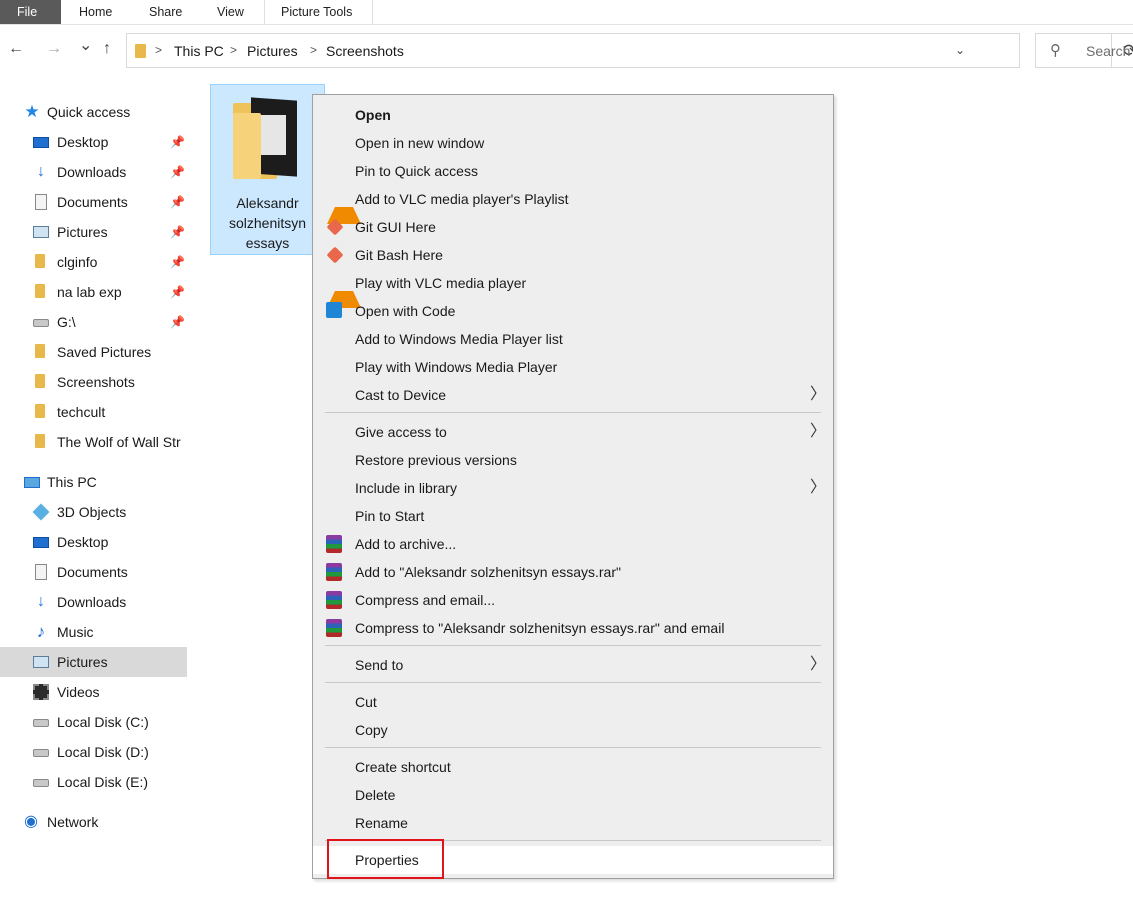  What do you see at coordinates (103, 752) in the screenshot?
I see `sidebar-item-label: Local Disk (D:)` at bounding box center [103, 752].